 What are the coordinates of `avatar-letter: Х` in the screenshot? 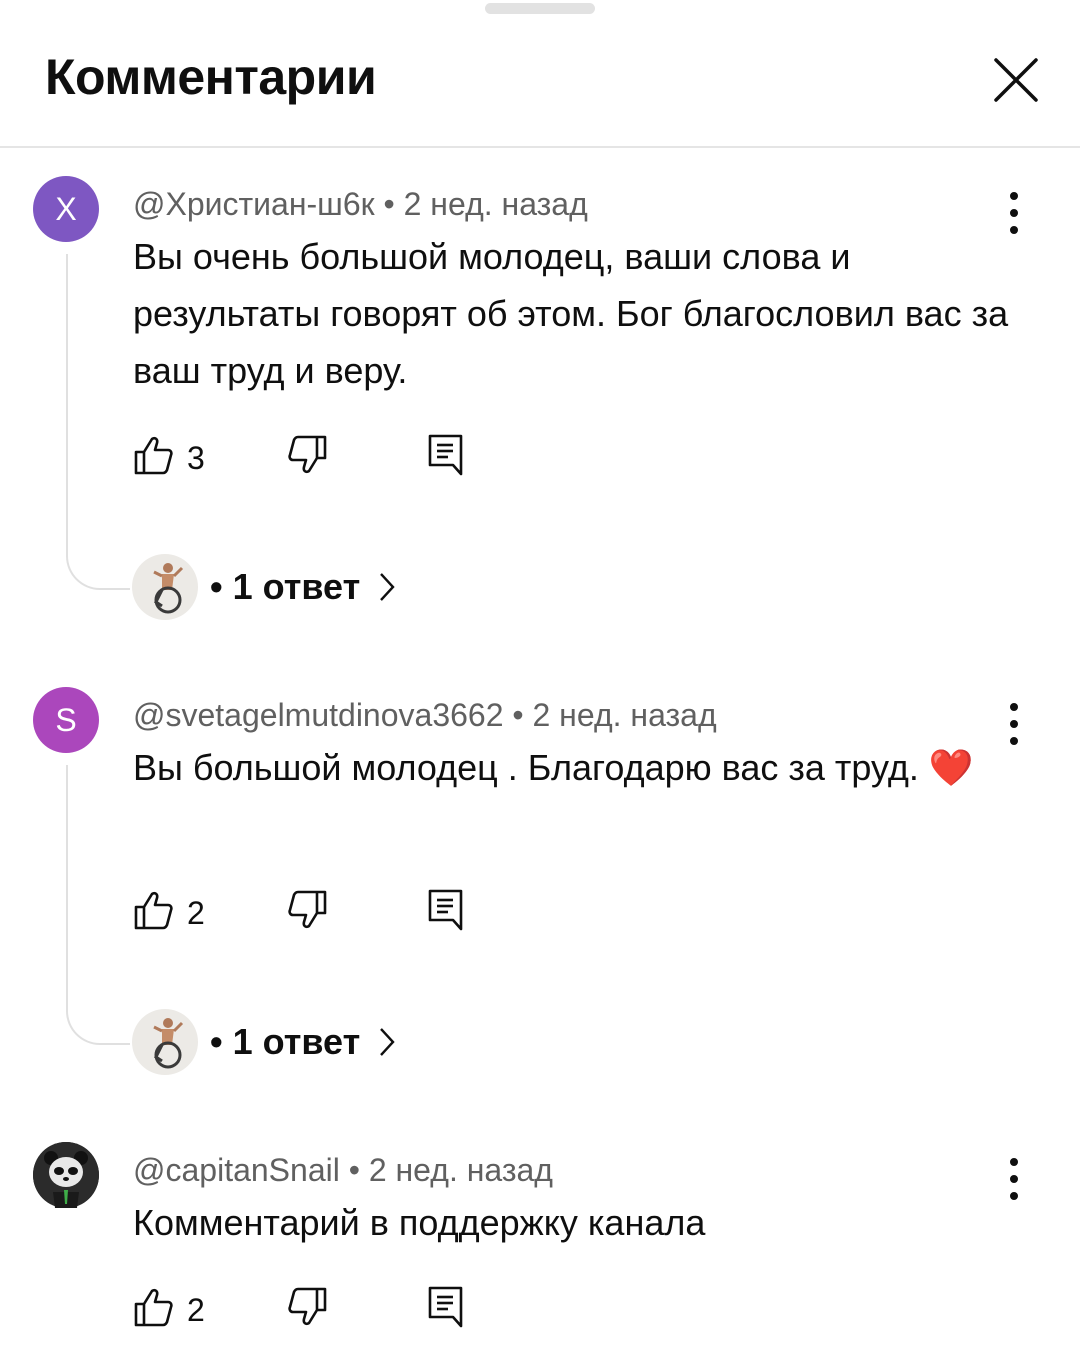 It's located at (66, 208).